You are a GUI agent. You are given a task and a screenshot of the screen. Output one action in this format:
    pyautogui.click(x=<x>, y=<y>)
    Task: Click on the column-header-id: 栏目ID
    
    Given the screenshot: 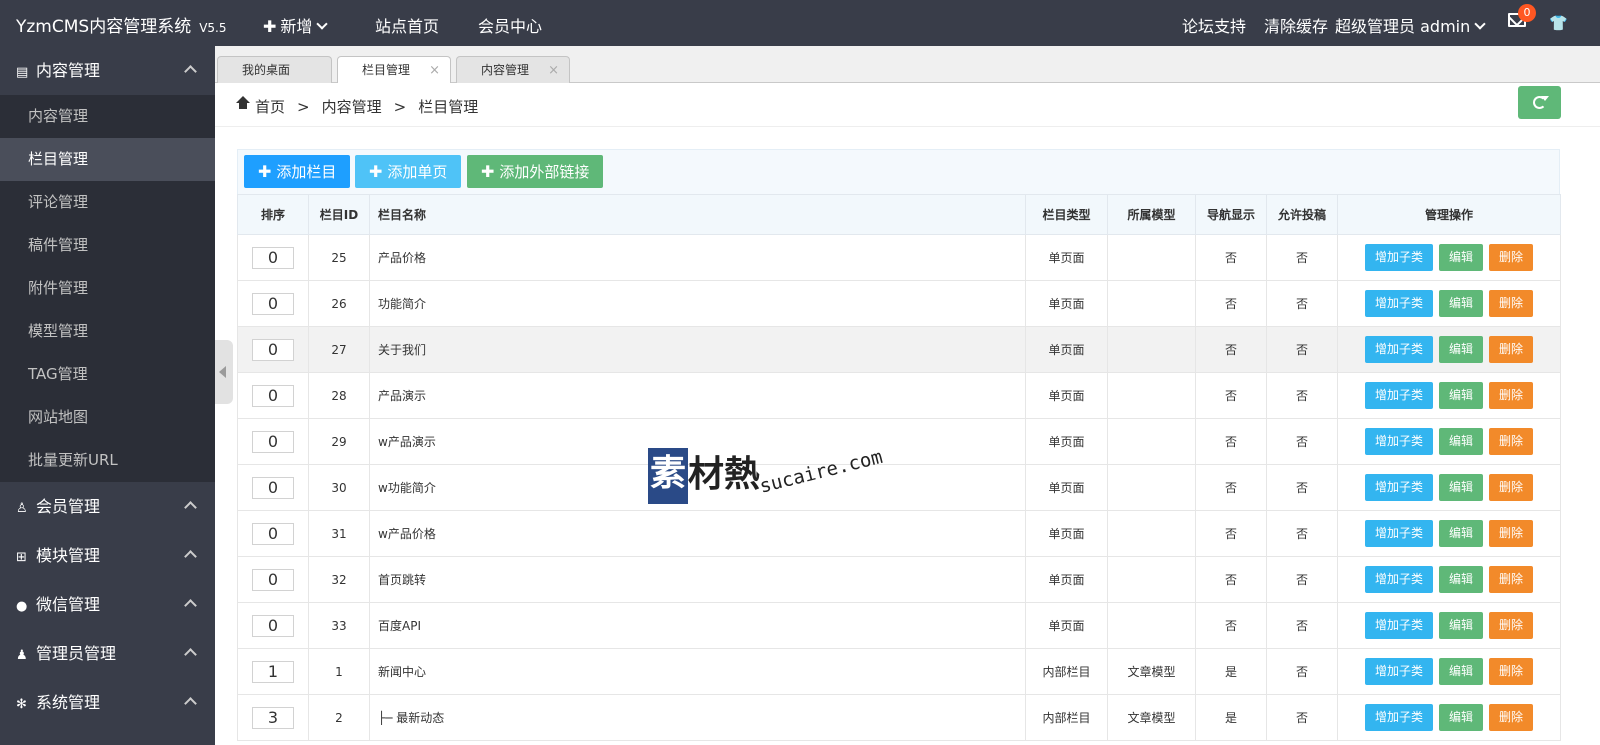 What is the action you would take?
    pyautogui.click(x=339, y=214)
    